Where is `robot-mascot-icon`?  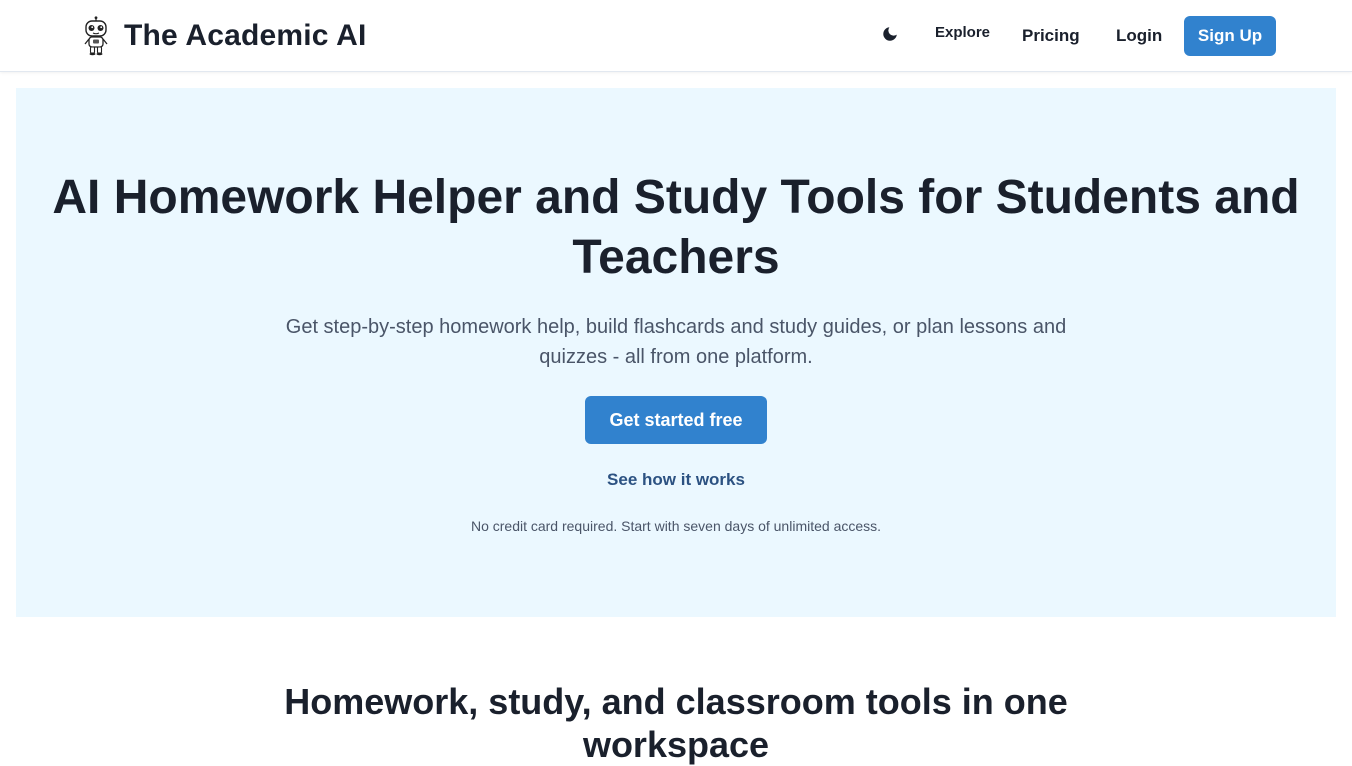
robot-mascot-icon is located at coordinates (96, 36).